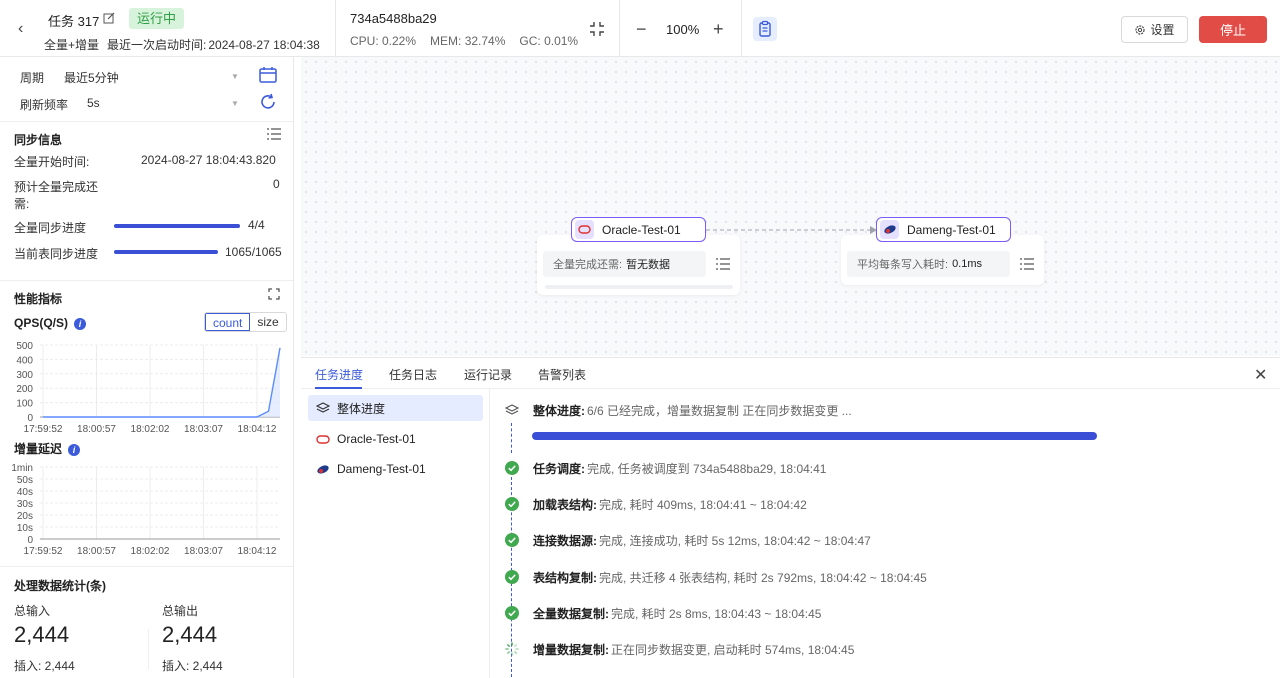  What do you see at coordinates (339, 374) in the screenshot?
I see `tab-progress: 任务进度` at bounding box center [339, 374].